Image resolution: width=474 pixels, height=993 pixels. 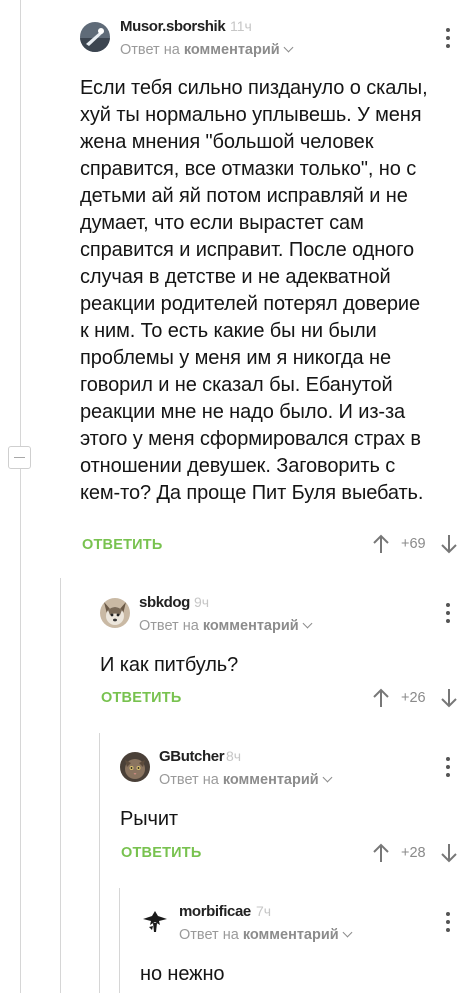 What do you see at coordinates (173, 26) in the screenshot?
I see `username: Musor.sborshik` at bounding box center [173, 26].